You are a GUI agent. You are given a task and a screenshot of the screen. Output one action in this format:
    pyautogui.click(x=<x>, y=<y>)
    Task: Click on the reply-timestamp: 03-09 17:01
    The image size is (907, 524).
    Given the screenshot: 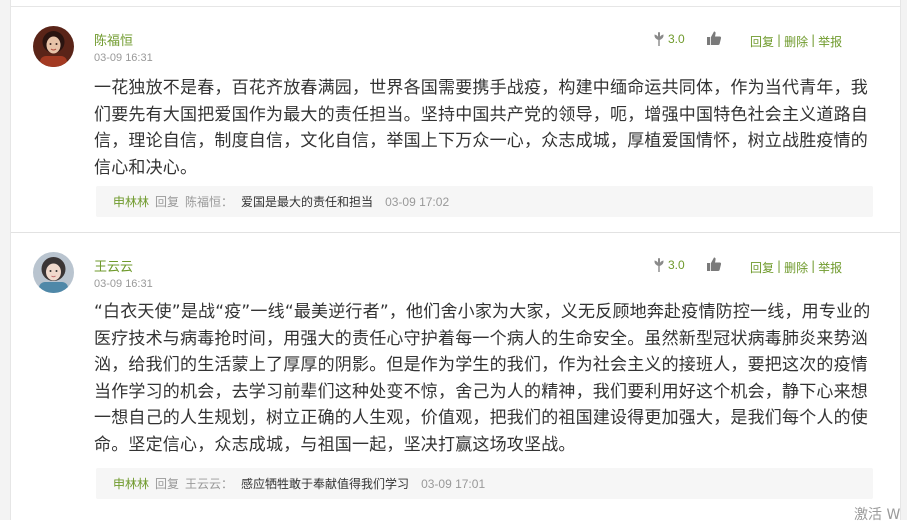 What is the action you would take?
    pyautogui.click(x=453, y=483)
    